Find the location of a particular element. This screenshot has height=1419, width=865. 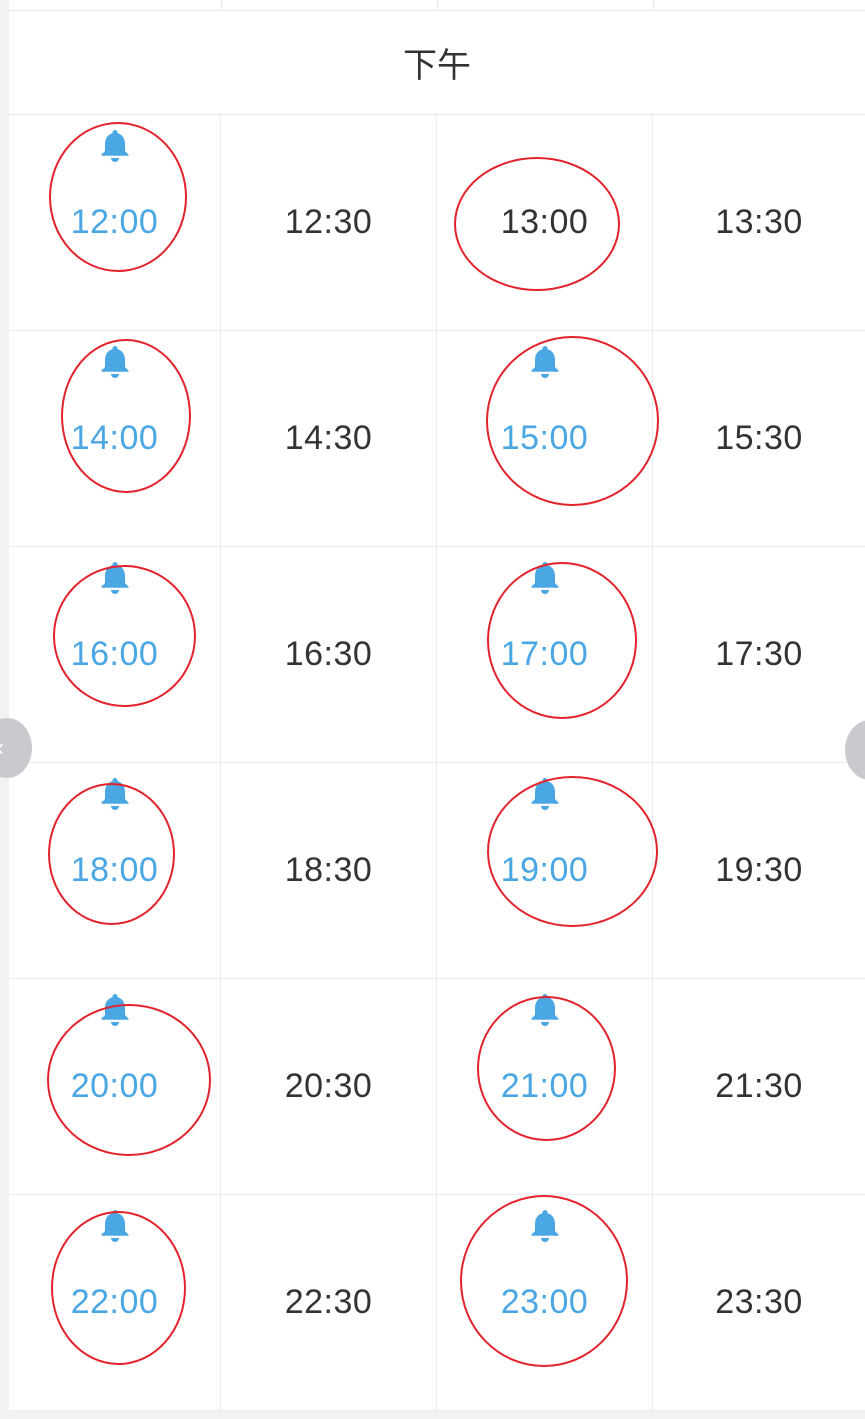

time-slot-1830: 18:30 is located at coordinates (329, 871).